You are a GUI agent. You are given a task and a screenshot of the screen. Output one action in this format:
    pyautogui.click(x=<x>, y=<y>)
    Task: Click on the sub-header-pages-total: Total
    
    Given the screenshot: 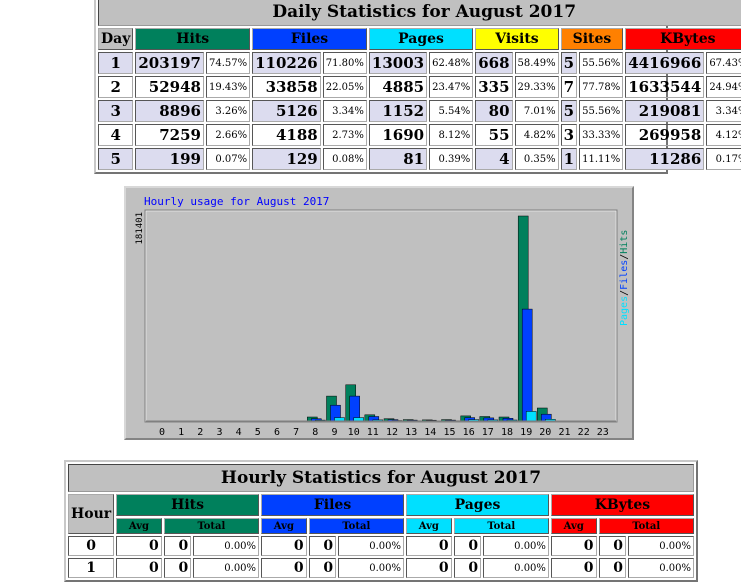 What is the action you would take?
    pyautogui.click(x=501, y=526)
    